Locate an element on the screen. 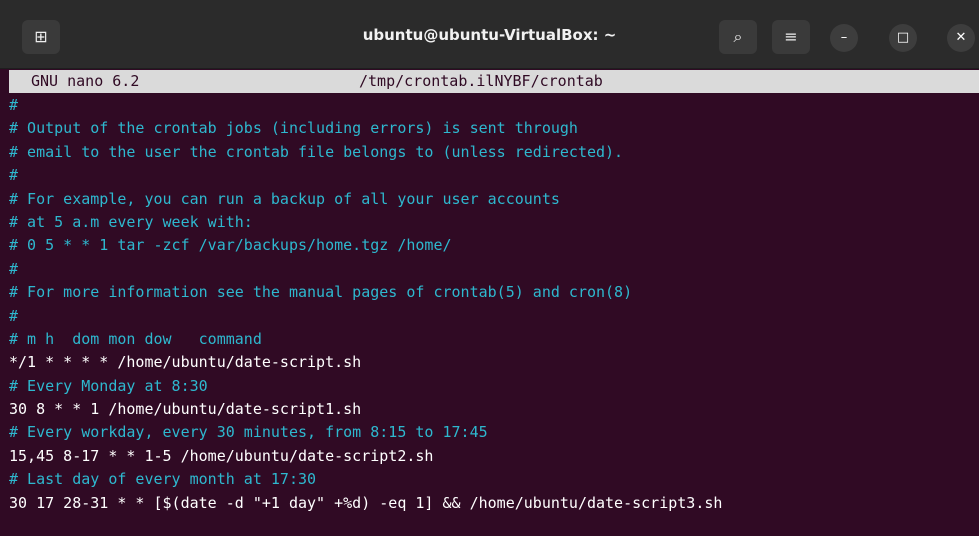  editor-line: */1 * * * * /home/ubuntu/date-script.sh is located at coordinates (494, 362).